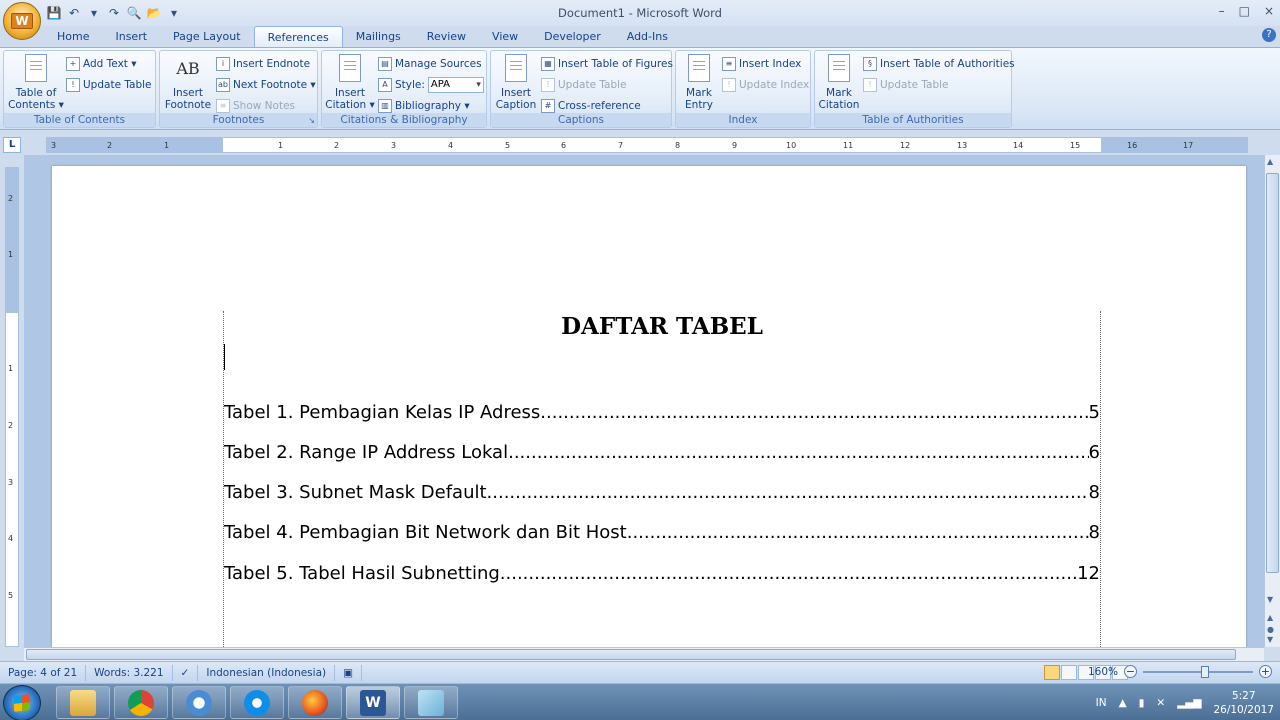 The image size is (1280, 720). What do you see at coordinates (761, 64) in the screenshot?
I see `insert-index-button: ≡ Insert Index` at bounding box center [761, 64].